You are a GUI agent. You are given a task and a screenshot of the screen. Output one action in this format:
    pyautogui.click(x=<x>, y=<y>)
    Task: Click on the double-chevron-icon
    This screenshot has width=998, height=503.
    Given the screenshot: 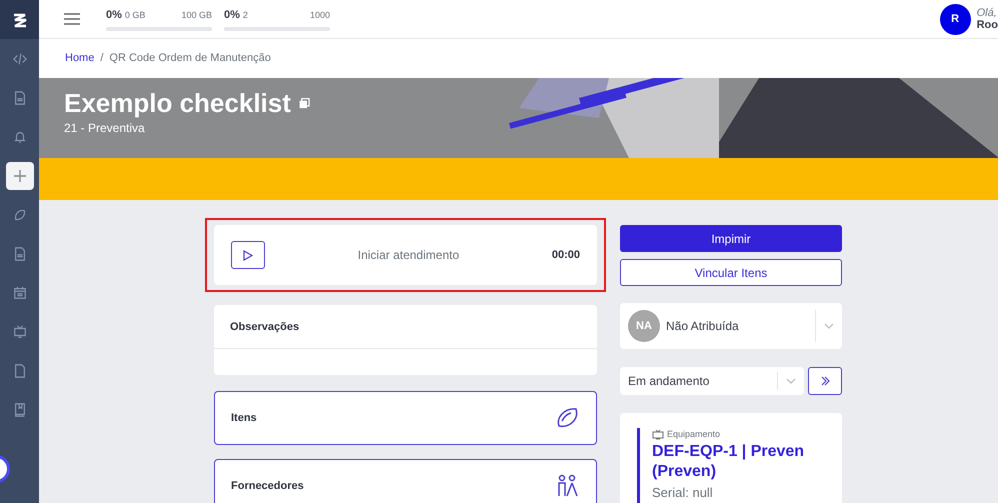 What is the action you would take?
    pyautogui.click(x=825, y=381)
    